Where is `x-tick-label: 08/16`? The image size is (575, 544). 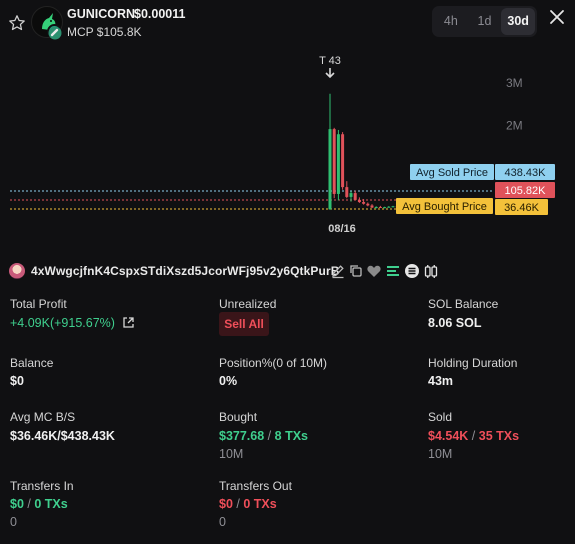 x-tick-label: 08/16 is located at coordinates (342, 229).